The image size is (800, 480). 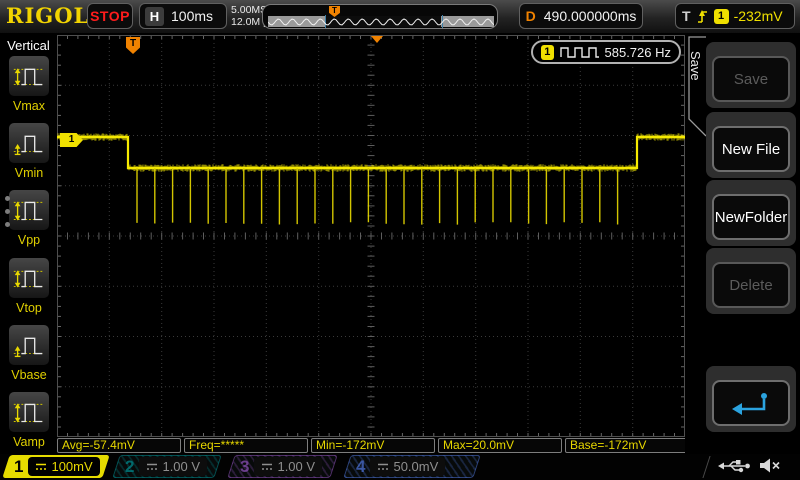 I want to click on vpp-button, so click(x=29, y=210).